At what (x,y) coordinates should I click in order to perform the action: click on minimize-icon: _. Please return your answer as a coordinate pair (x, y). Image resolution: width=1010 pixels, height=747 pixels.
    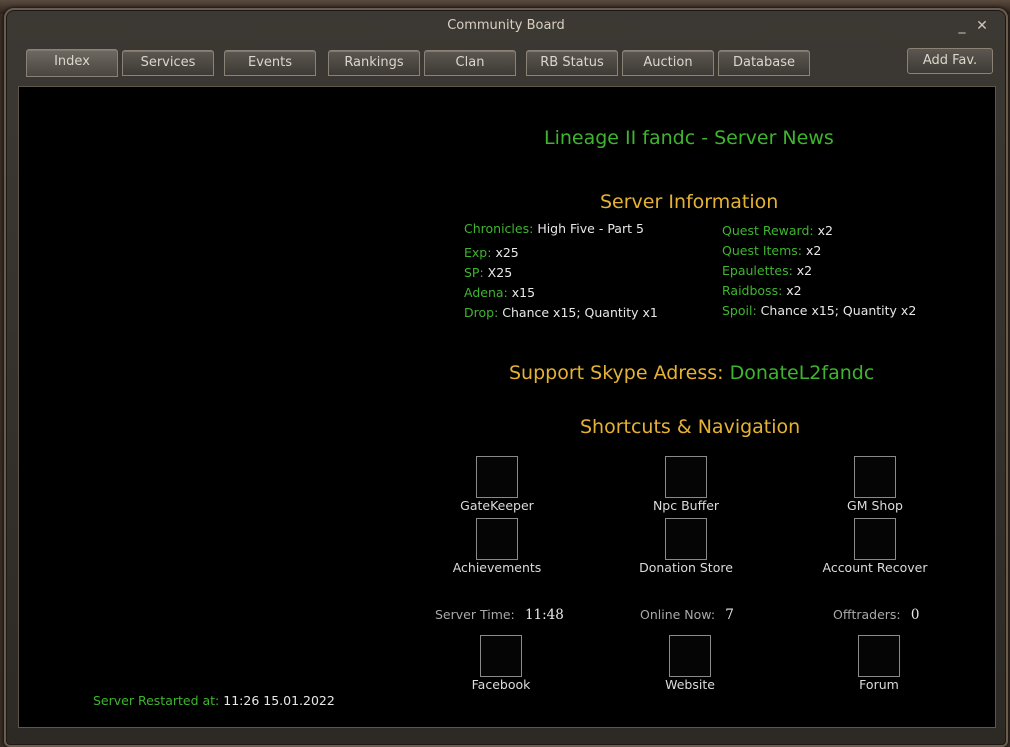
    Looking at the image, I should click on (962, 26).